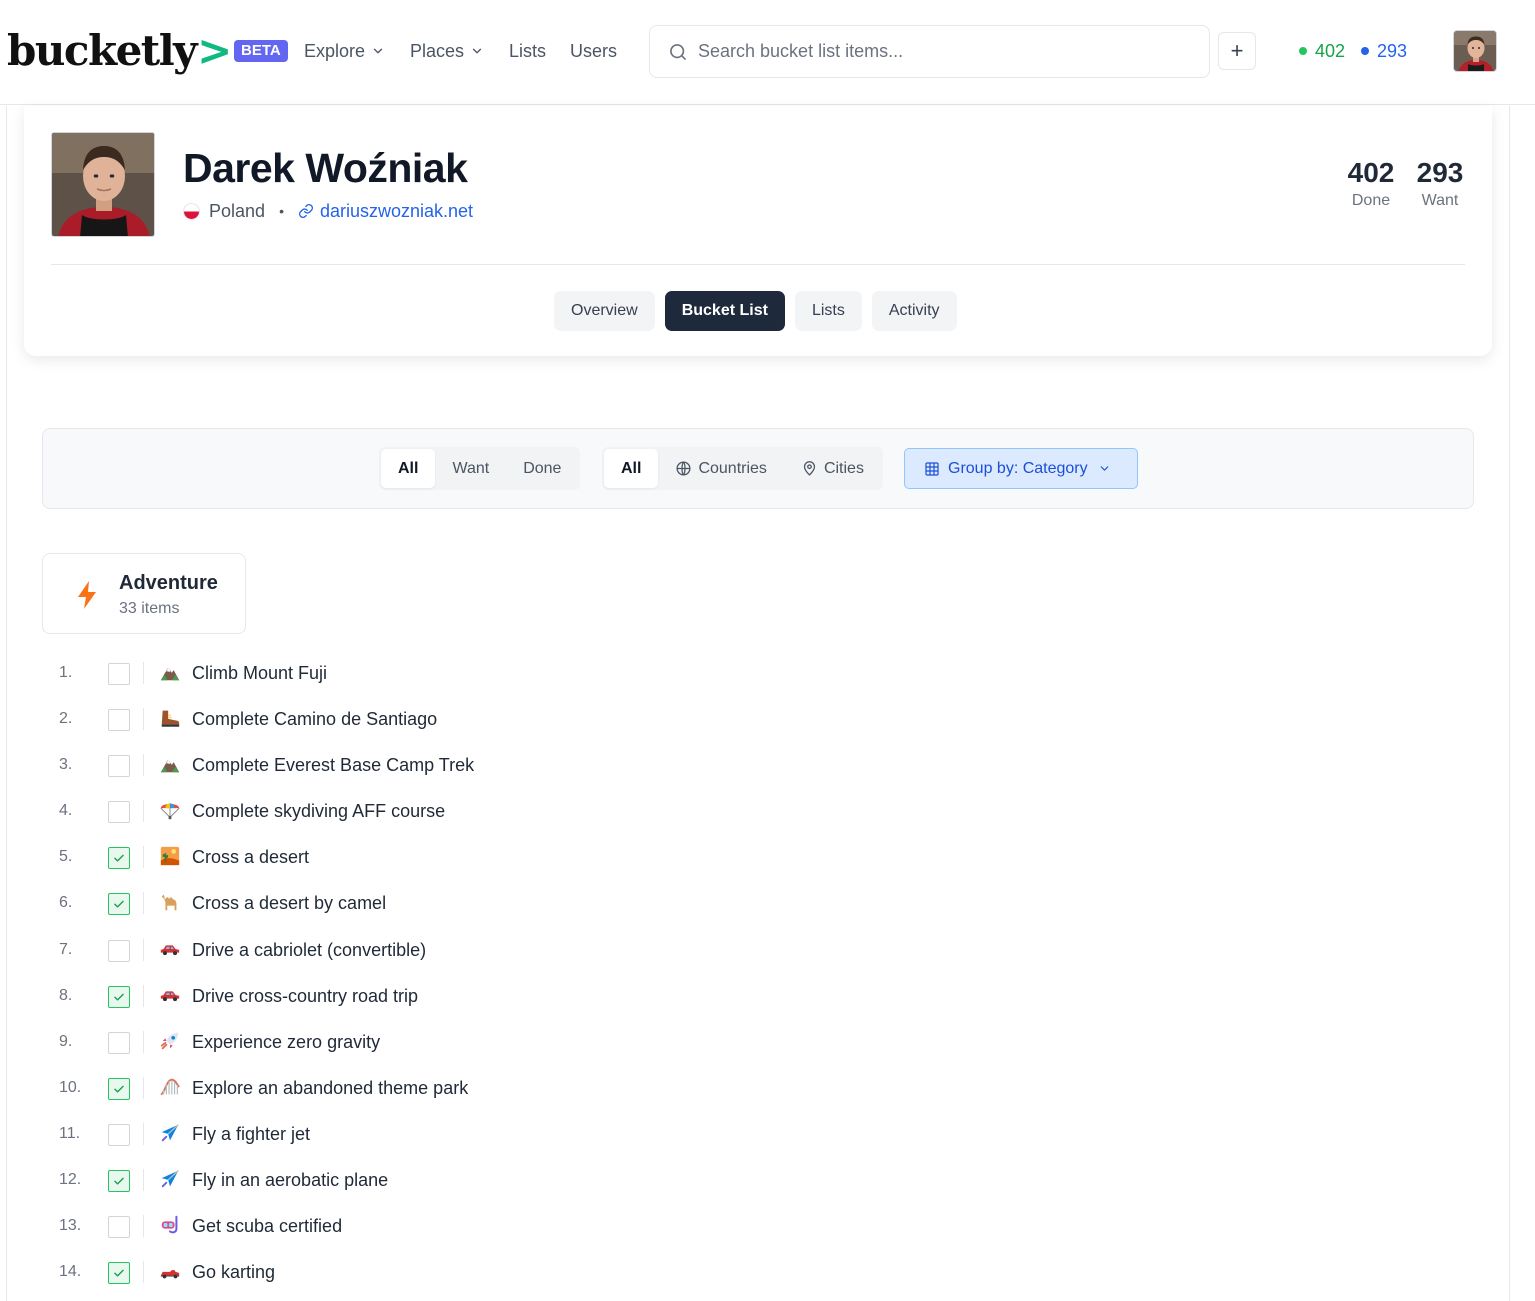 This screenshot has width=1535, height=1301. I want to click on item-title: Get scuba certified, so click(267, 1226).